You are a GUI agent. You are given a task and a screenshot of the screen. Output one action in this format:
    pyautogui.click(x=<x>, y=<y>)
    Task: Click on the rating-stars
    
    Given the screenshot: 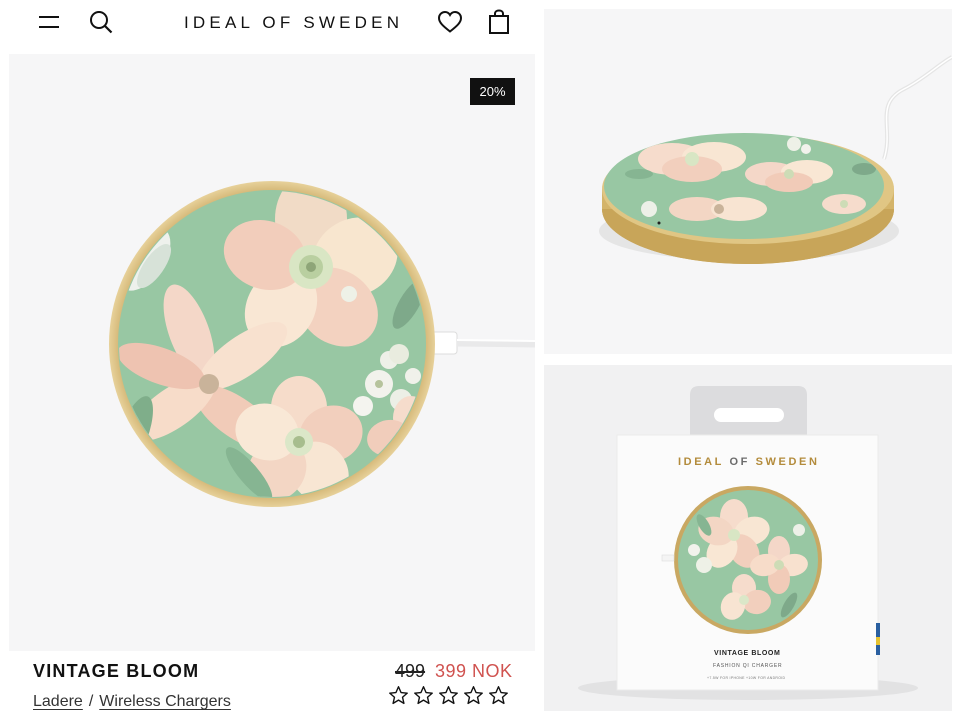 What is the action you would take?
    pyautogui.click(x=448, y=695)
    